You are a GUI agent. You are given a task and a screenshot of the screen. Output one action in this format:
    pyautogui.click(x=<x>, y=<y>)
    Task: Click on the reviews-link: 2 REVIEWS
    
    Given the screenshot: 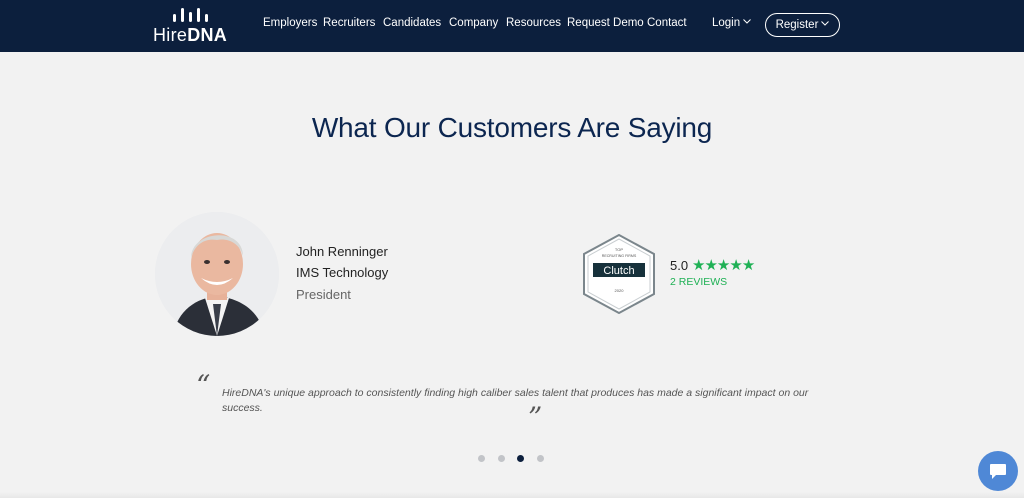 What is the action you would take?
    pyautogui.click(x=698, y=282)
    